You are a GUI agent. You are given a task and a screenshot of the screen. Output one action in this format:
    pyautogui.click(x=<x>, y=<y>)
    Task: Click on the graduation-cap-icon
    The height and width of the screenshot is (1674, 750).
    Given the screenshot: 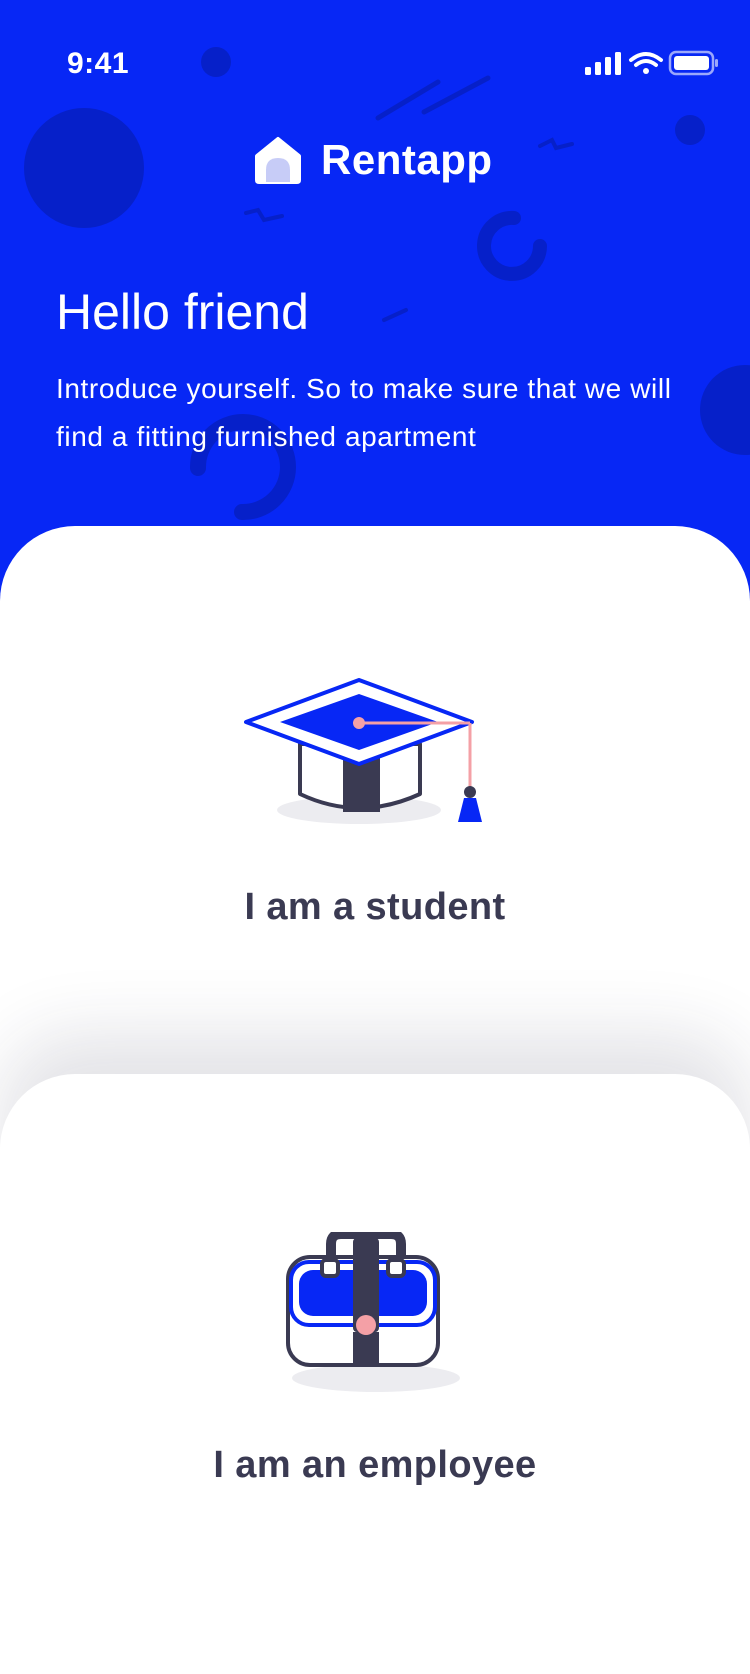 What is the action you would take?
    pyautogui.click(x=363, y=751)
    